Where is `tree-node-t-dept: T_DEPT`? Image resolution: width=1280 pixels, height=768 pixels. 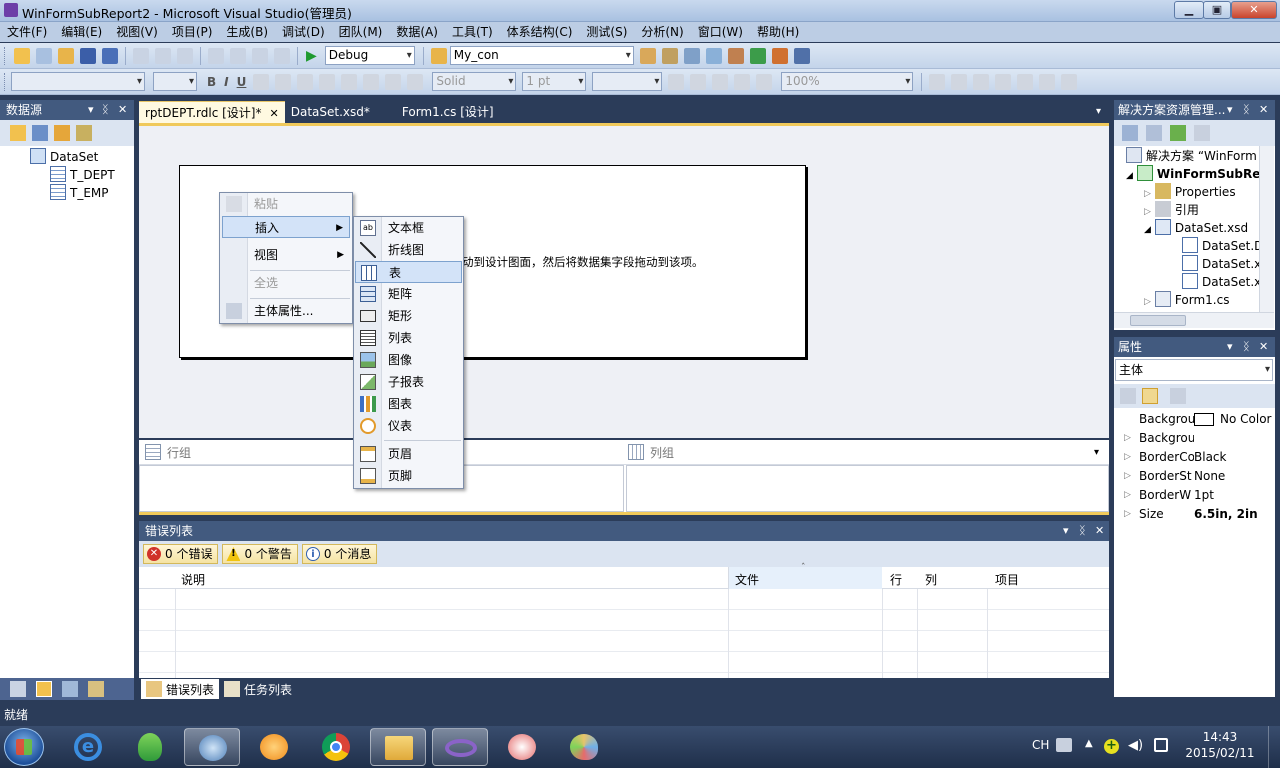 tree-node-t-dept: T_DEPT is located at coordinates (82, 175).